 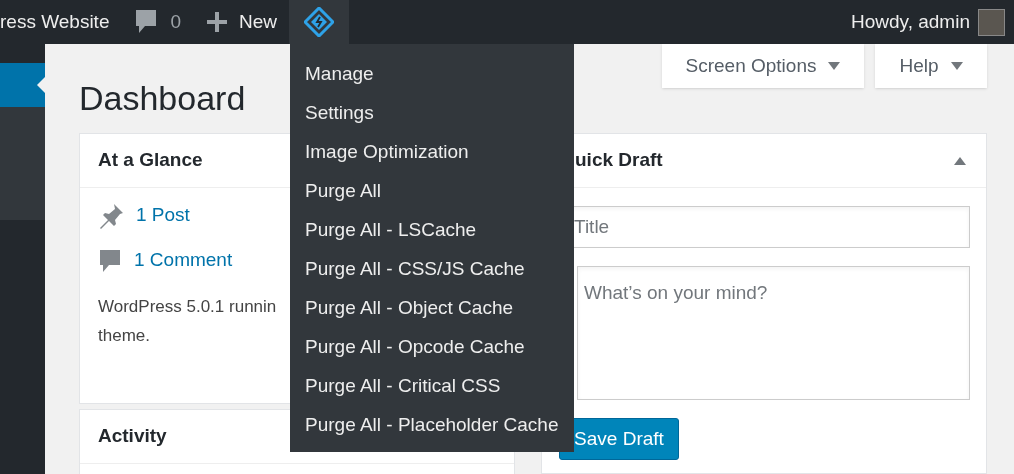 I want to click on pushpin-icon, so click(x=111, y=215).